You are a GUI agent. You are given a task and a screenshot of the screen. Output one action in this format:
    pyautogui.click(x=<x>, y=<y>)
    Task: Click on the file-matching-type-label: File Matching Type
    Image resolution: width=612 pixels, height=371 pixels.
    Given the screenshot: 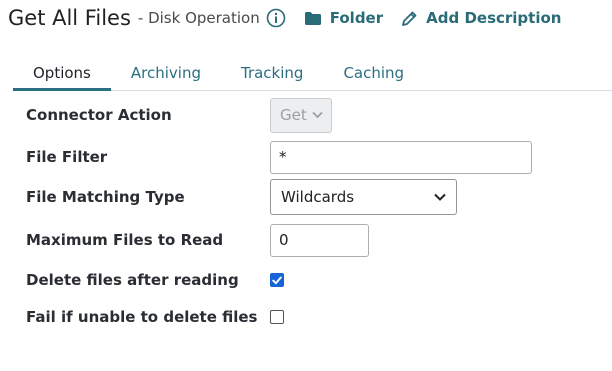 What is the action you would take?
    pyautogui.click(x=105, y=197)
    